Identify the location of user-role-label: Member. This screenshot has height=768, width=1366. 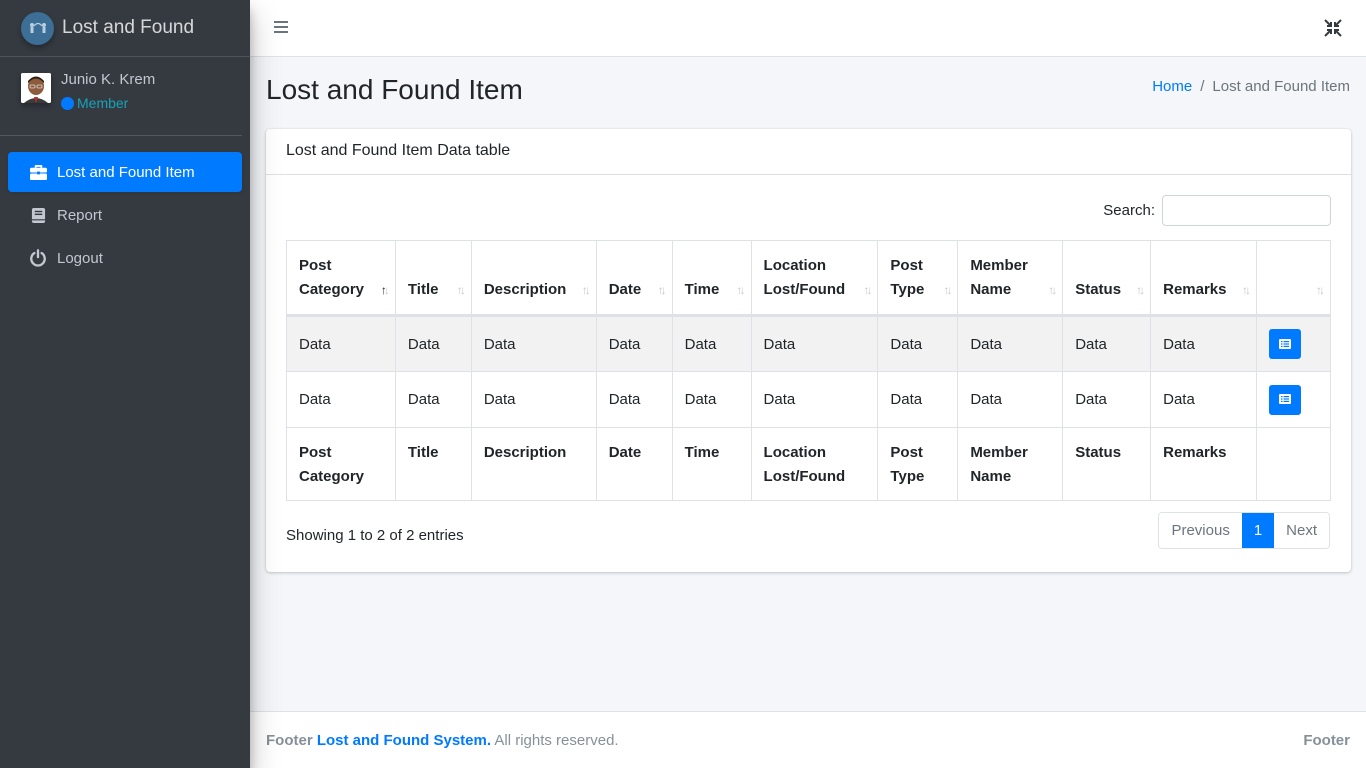
(103, 103).